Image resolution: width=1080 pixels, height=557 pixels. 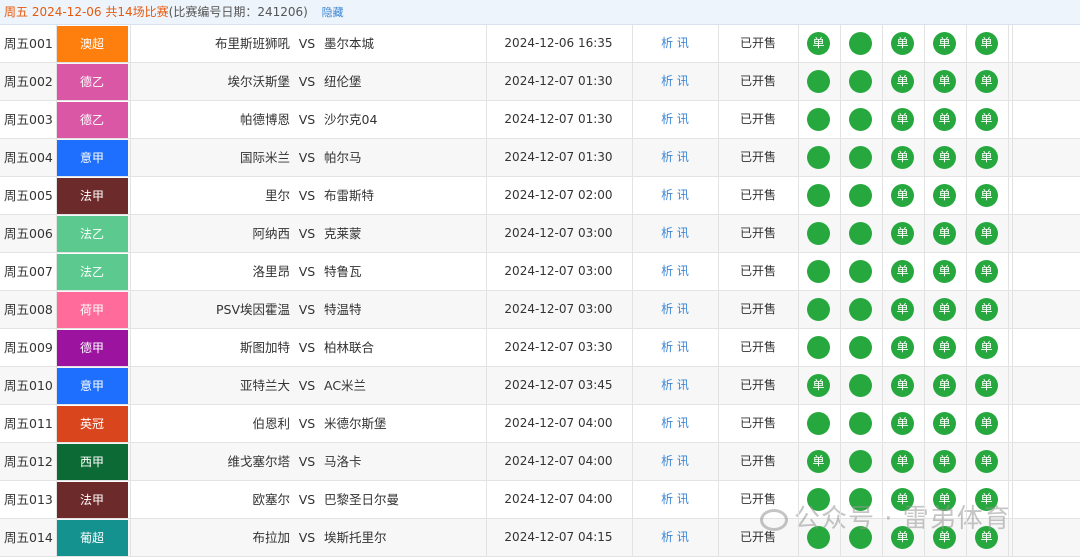 What do you see at coordinates (271, 499) in the screenshot?
I see `home-team: 欧塞尔` at bounding box center [271, 499].